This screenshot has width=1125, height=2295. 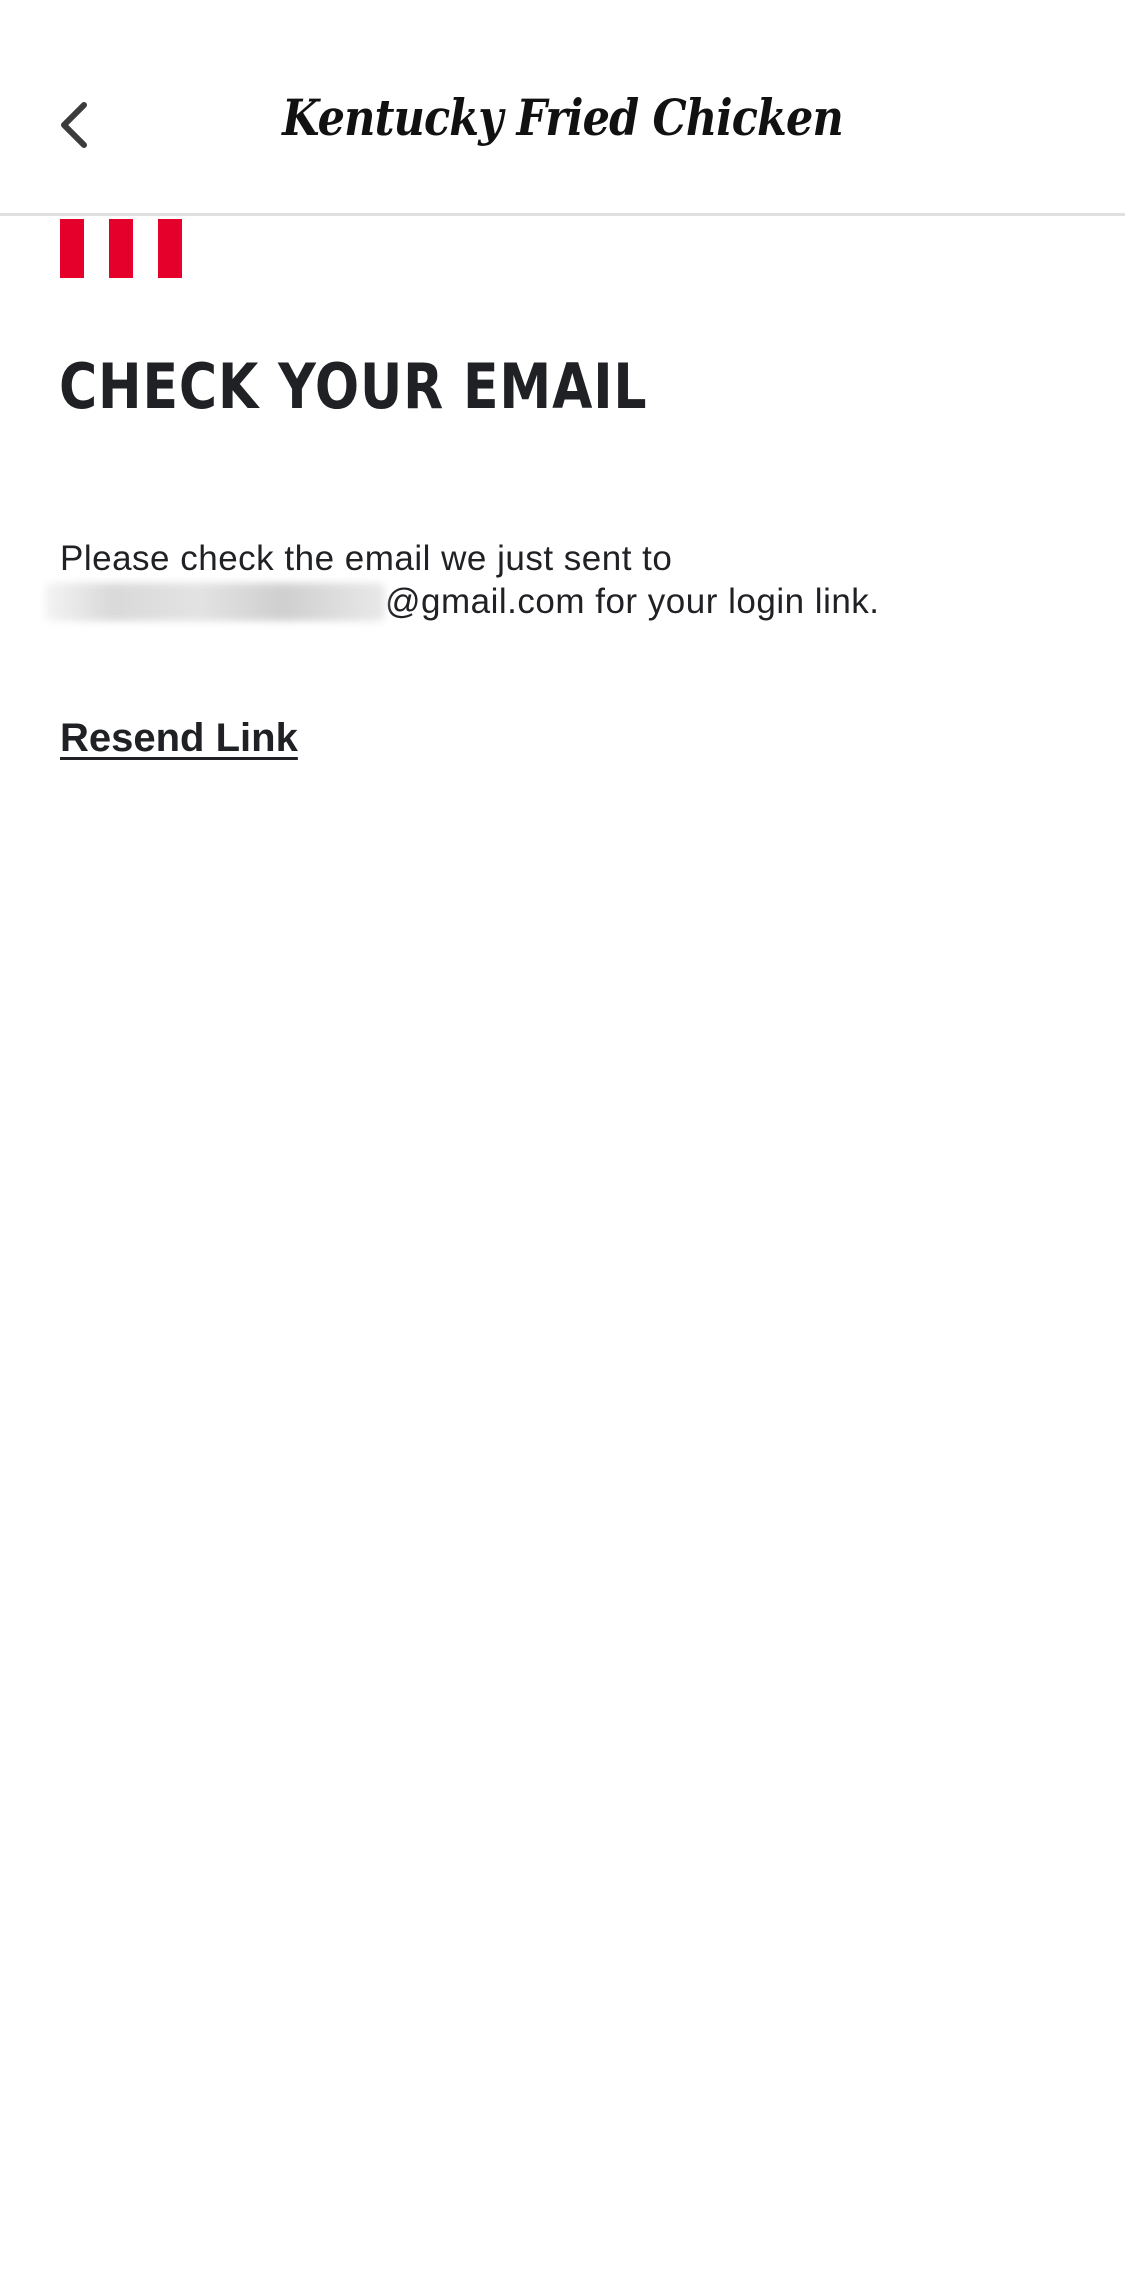 I want to click on app-header: Kentucky Fried Chicken, so click(x=562, y=108).